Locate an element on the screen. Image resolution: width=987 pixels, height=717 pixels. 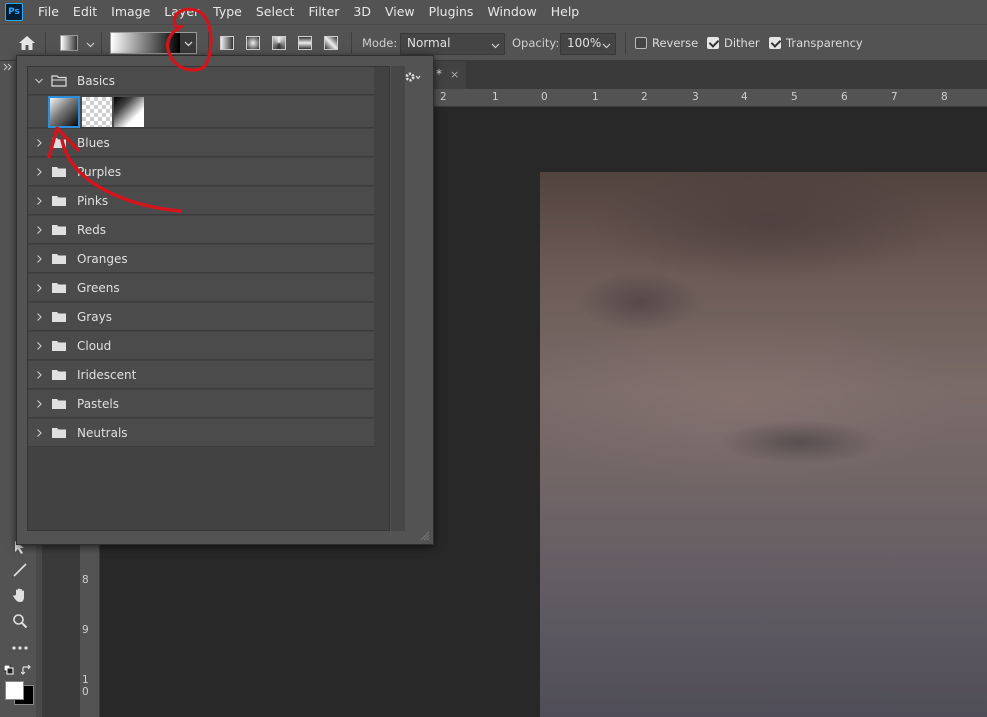
collapse-panel-icon is located at coordinates (8, 67).